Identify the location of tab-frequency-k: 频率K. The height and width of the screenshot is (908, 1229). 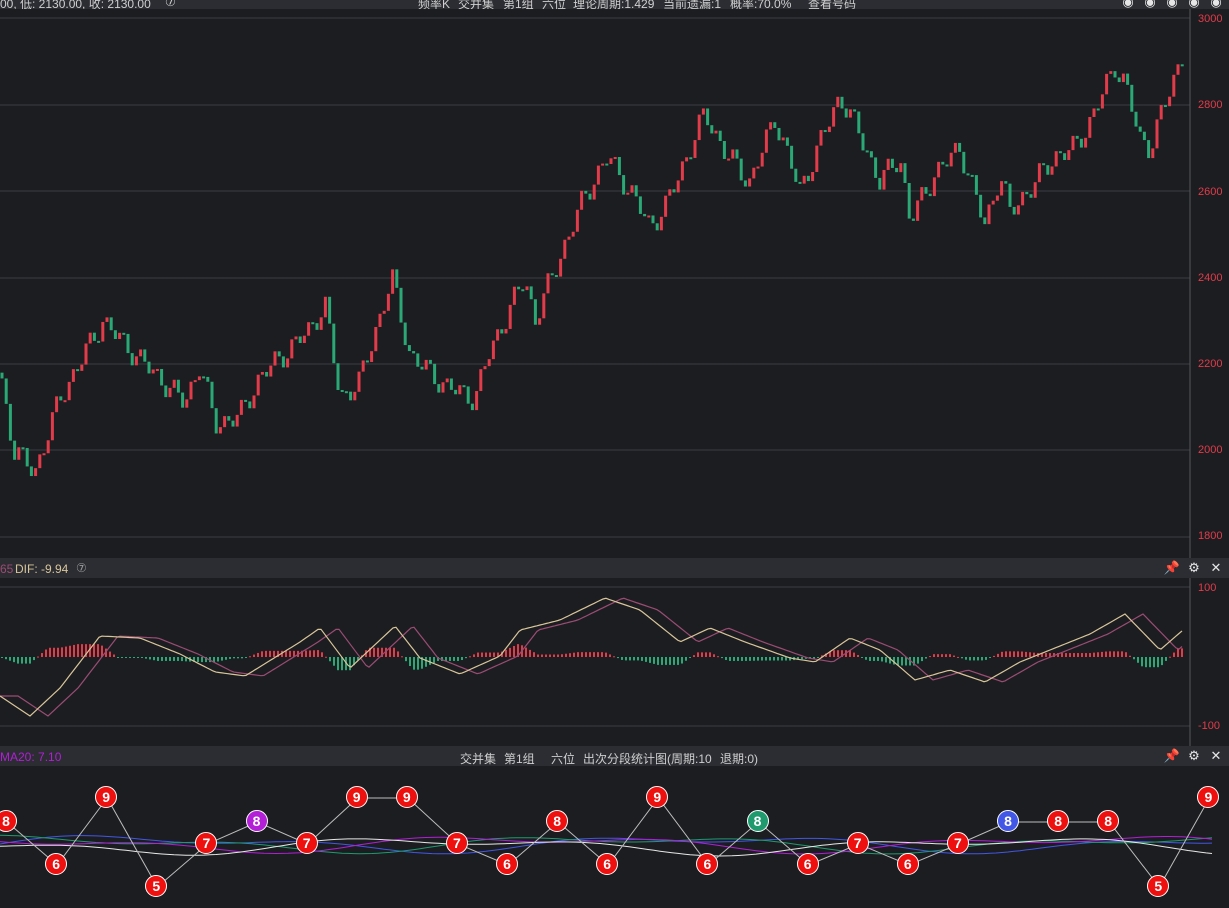
(434, 4).